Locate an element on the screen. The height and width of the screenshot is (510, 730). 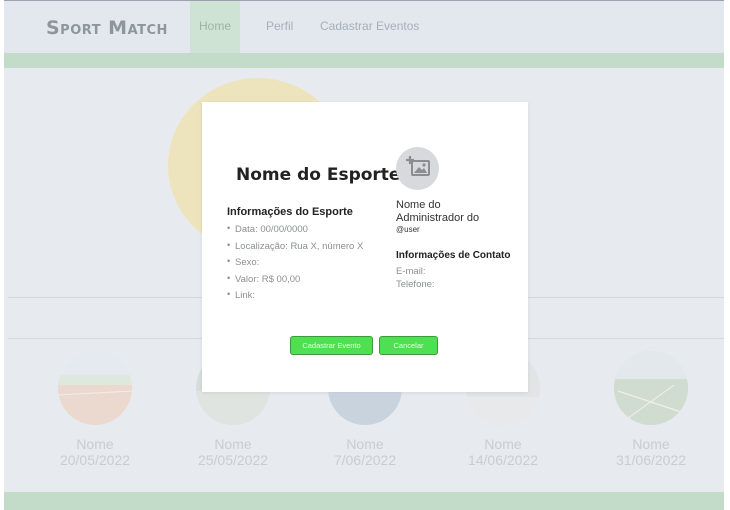
admin-name-line: Administrador do is located at coordinates (438, 218).